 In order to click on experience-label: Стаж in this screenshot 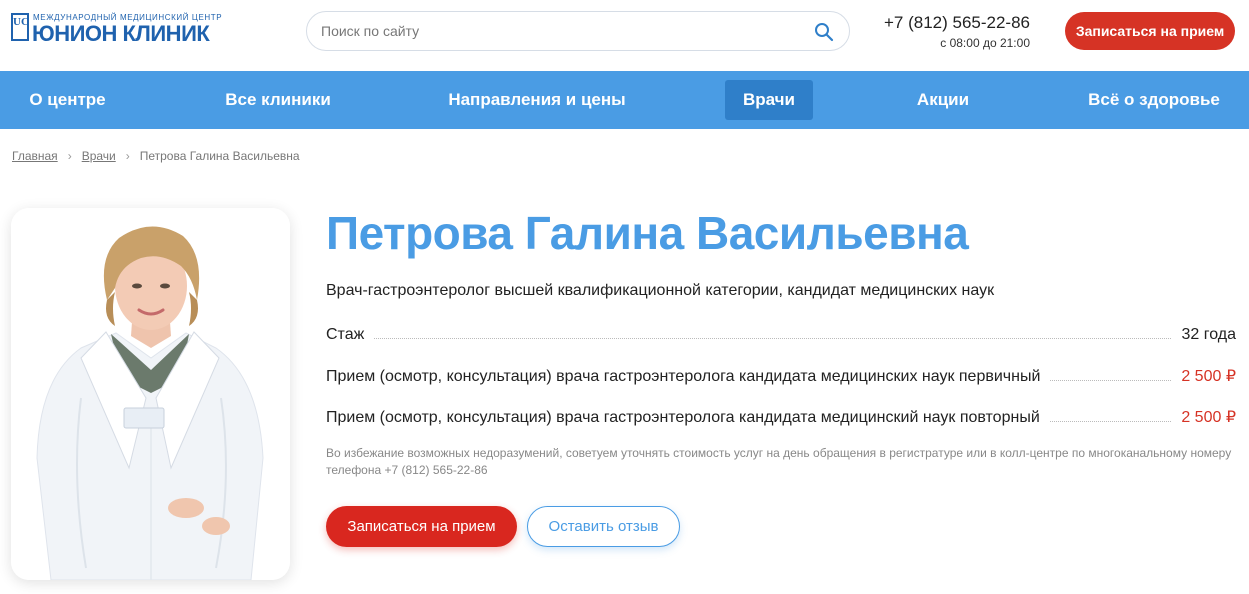, I will do `click(345, 334)`.